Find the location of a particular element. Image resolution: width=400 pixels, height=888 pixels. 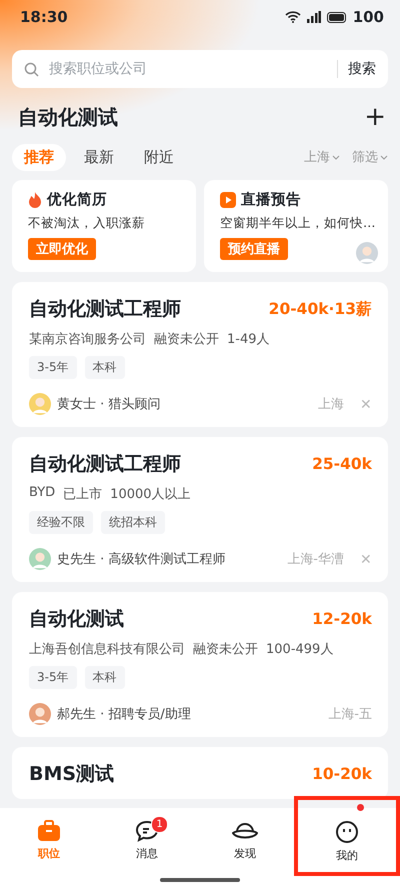

job-title: 自动化测试 is located at coordinates (76, 619).